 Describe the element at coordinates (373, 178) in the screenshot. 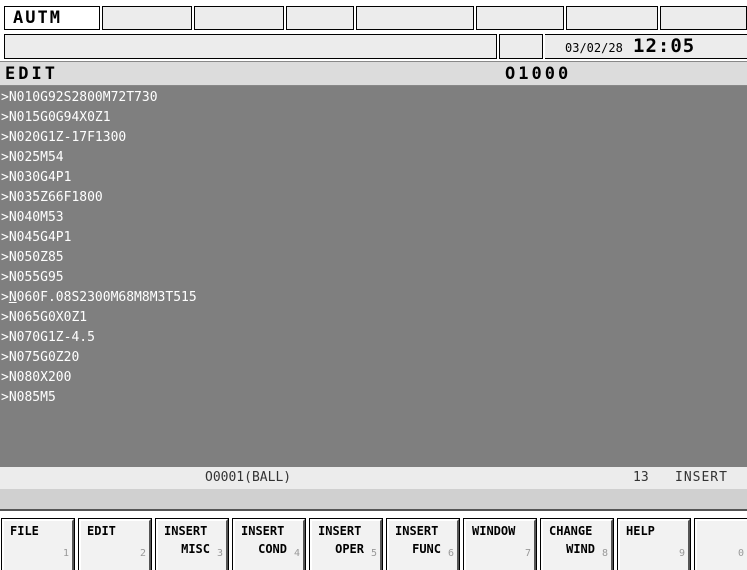

I see `program-line: >N030G4P1` at that location.